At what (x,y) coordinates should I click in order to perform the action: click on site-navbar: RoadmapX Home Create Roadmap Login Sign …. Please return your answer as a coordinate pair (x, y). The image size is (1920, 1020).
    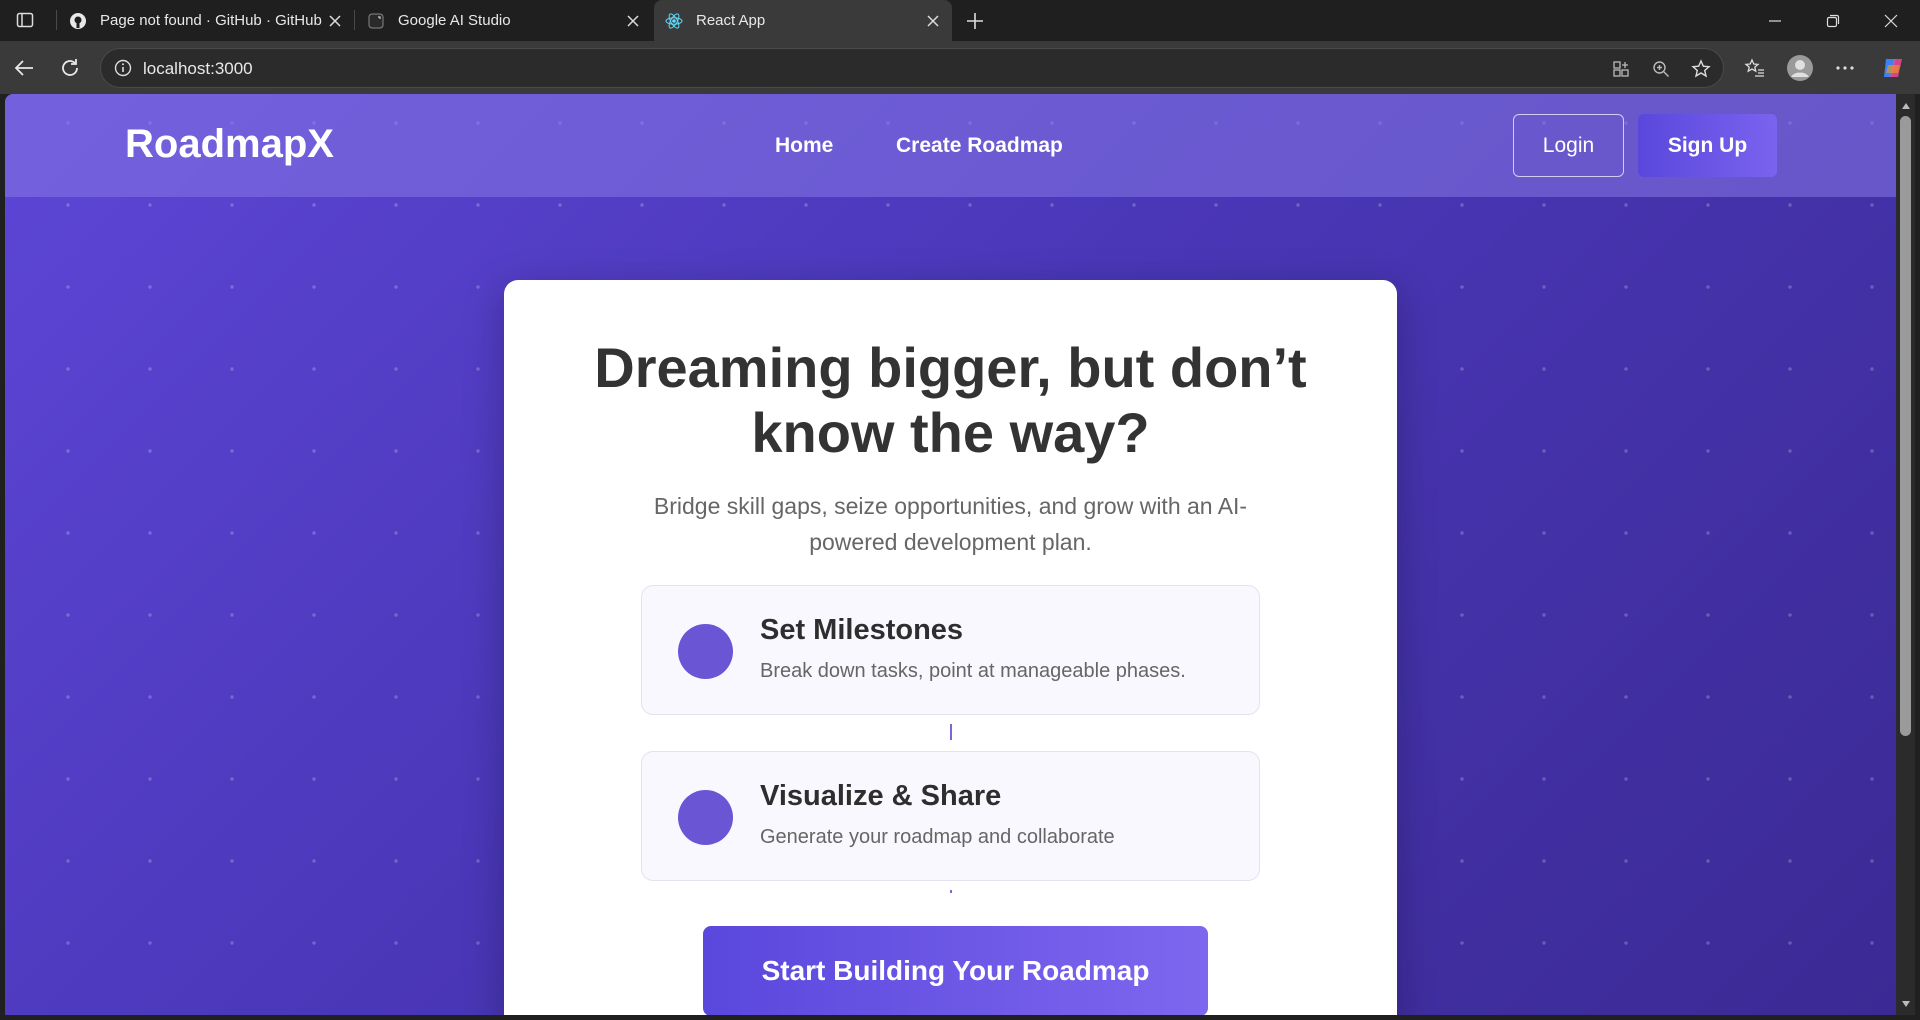
    Looking at the image, I should click on (950, 145).